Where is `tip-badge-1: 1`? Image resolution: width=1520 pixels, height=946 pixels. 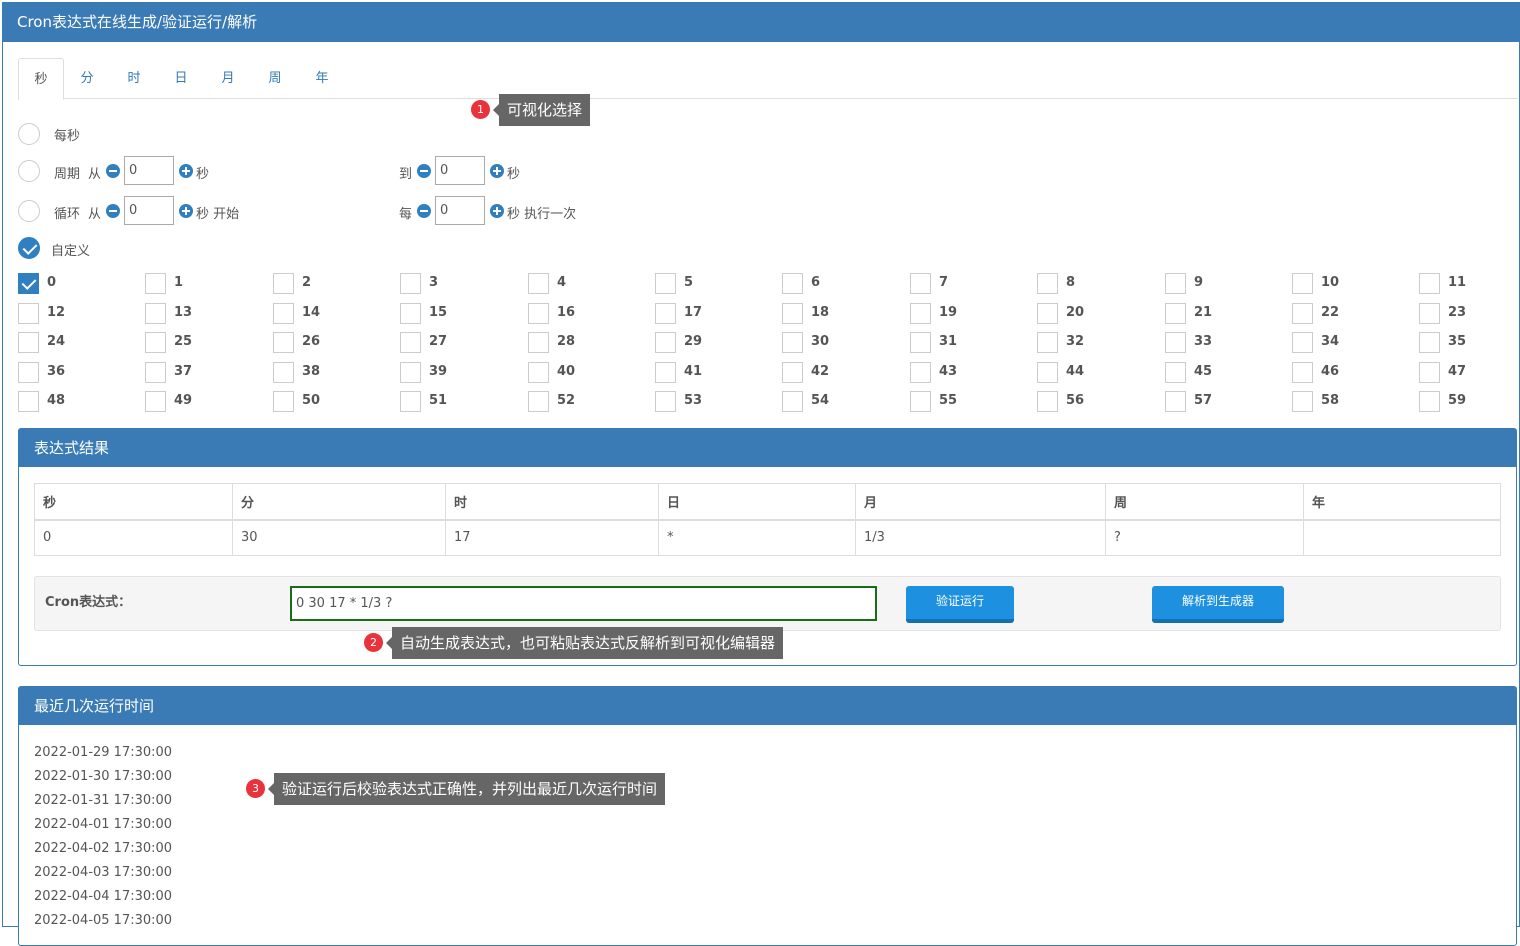 tip-badge-1: 1 is located at coordinates (480, 109).